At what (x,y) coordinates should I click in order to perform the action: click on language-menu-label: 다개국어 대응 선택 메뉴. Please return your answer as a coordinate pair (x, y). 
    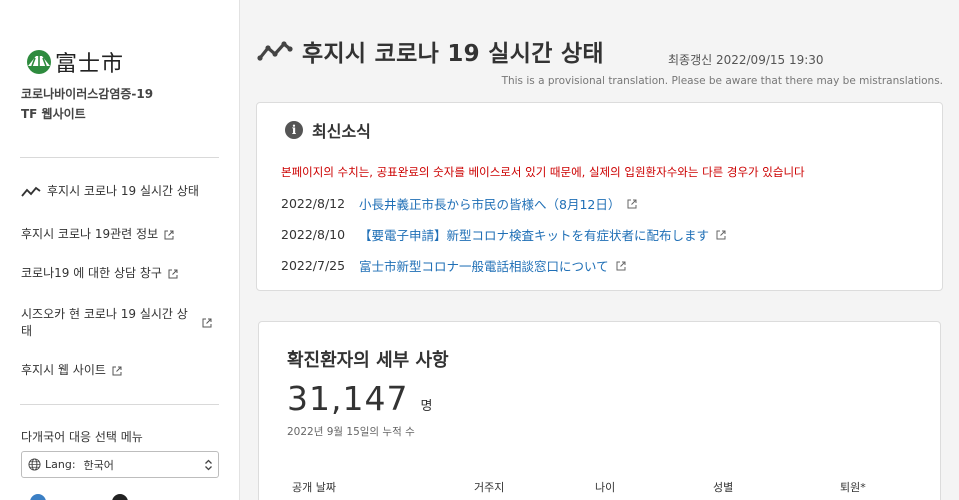
    Looking at the image, I should click on (82, 437).